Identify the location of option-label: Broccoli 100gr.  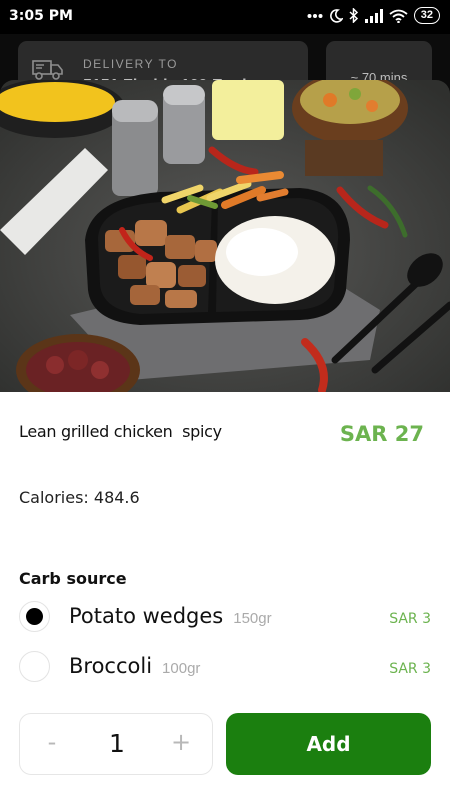
(134, 666).